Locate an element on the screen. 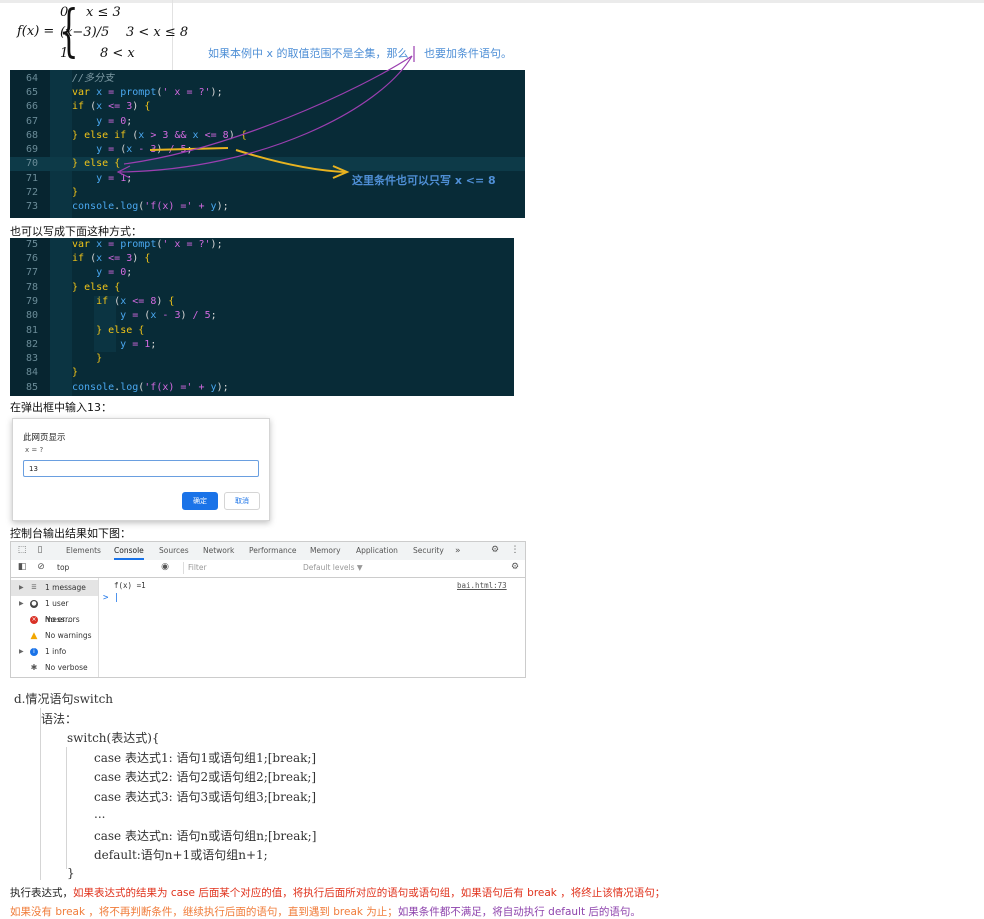  tab-application: Application is located at coordinates (377, 551).